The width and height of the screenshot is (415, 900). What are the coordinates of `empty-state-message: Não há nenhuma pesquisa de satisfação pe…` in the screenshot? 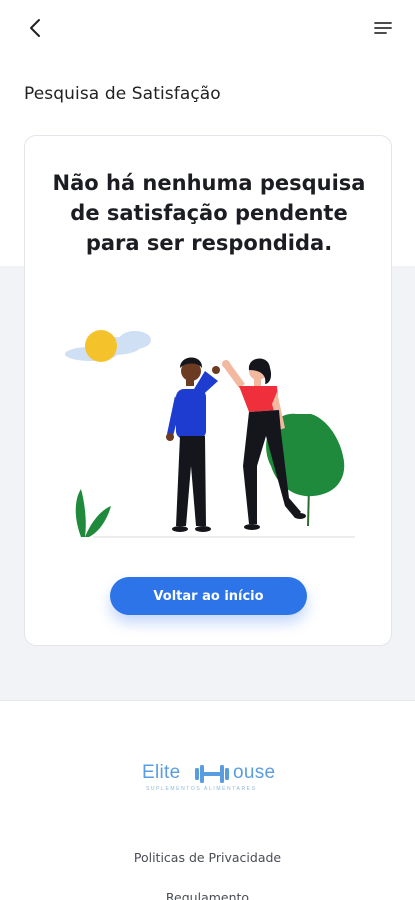 It's located at (209, 213).